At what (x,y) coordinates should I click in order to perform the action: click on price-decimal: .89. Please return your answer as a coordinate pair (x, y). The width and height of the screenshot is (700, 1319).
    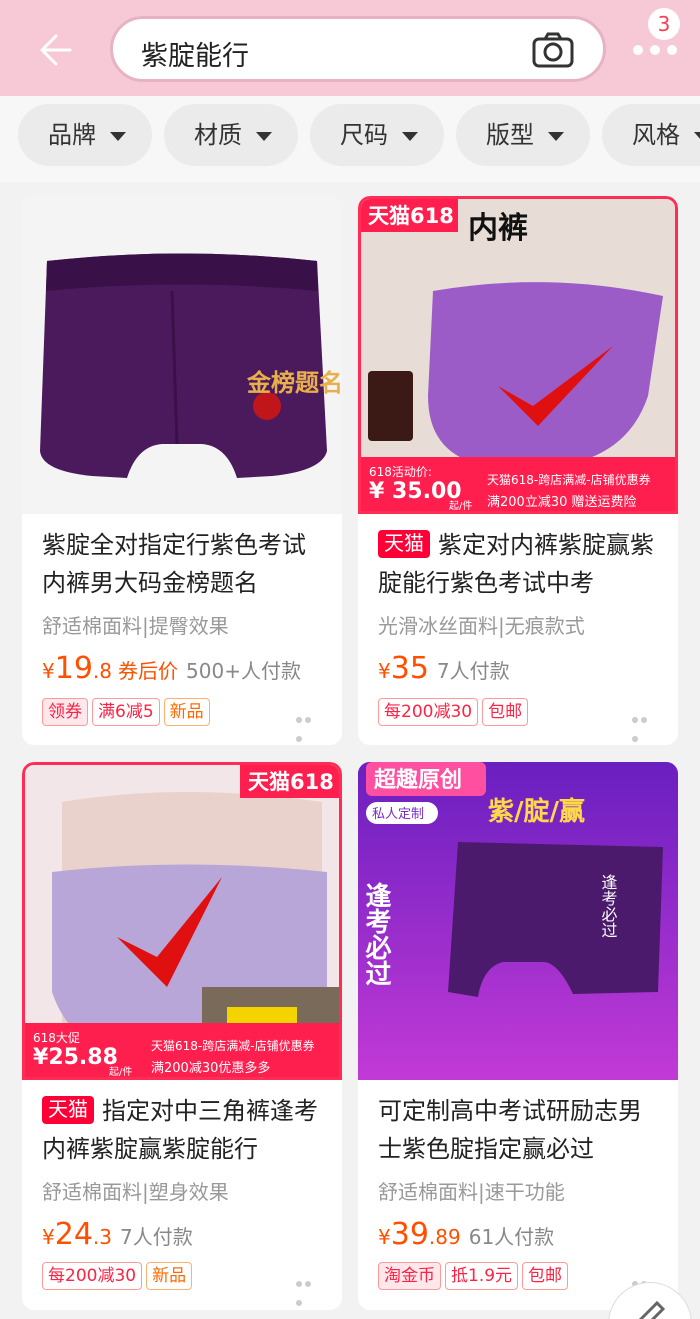
    Looking at the image, I should click on (444, 1237).